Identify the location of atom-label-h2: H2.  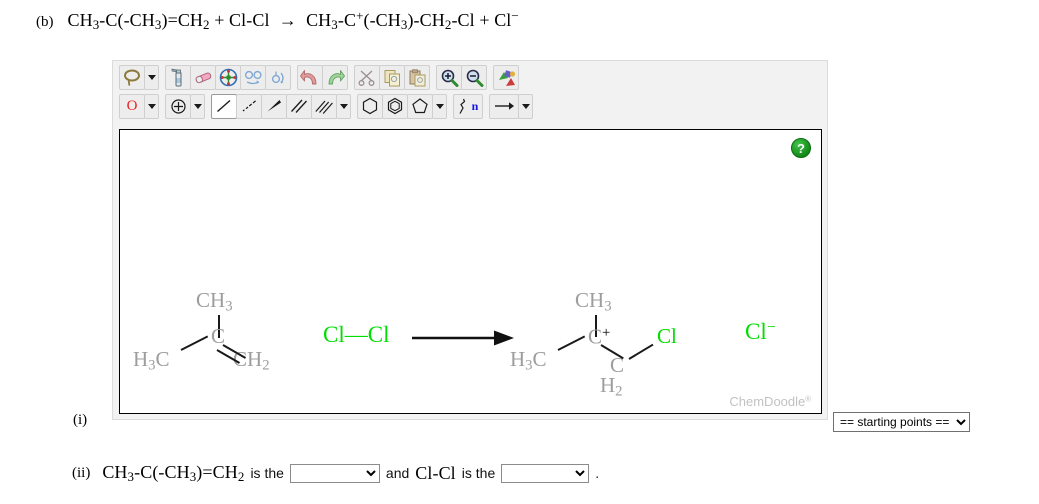
(611, 386).